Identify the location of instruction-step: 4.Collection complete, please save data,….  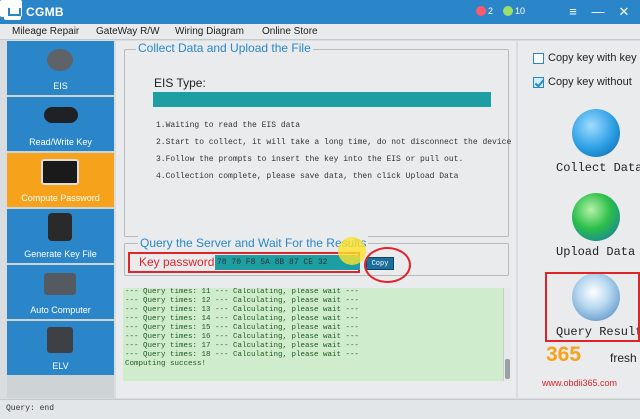
(307, 176).